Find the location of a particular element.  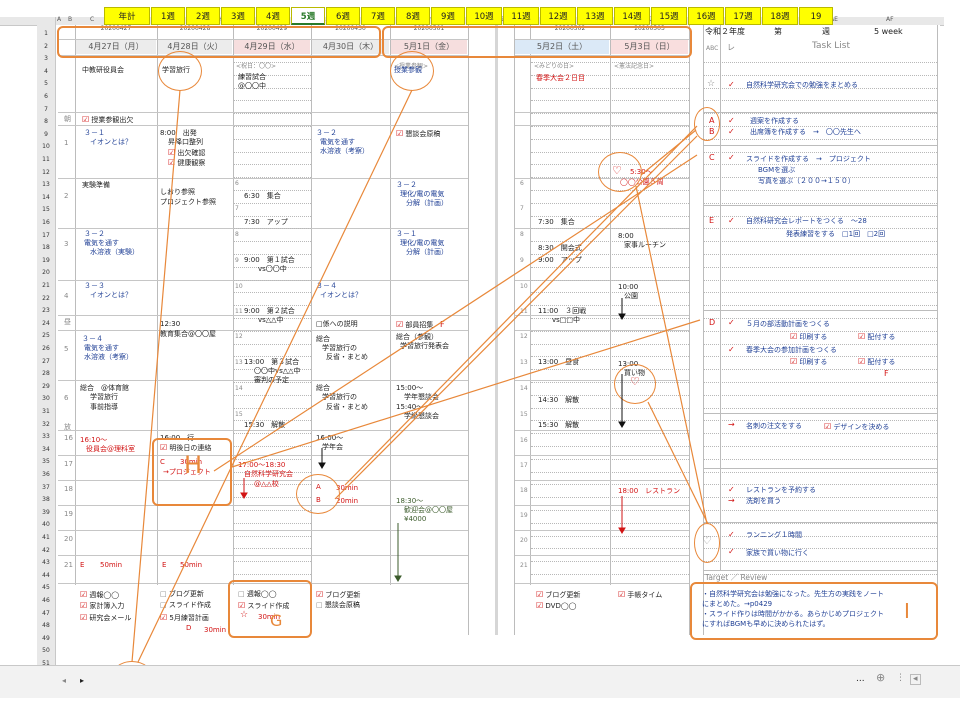

row-number: 43 is located at coordinates (46, 563).